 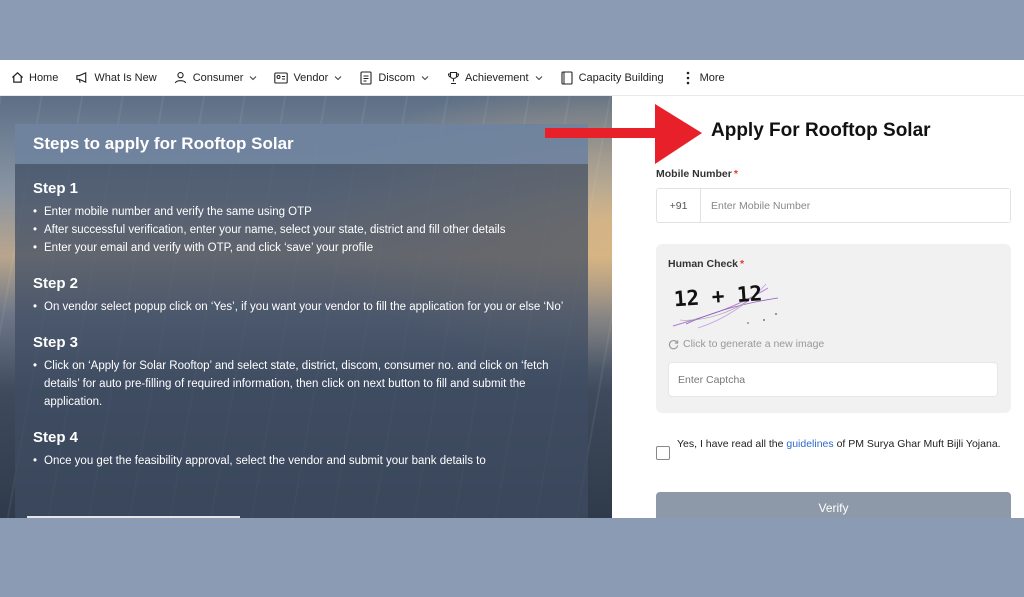 I want to click on step-title: Step 4, so click(x=56, y=437).